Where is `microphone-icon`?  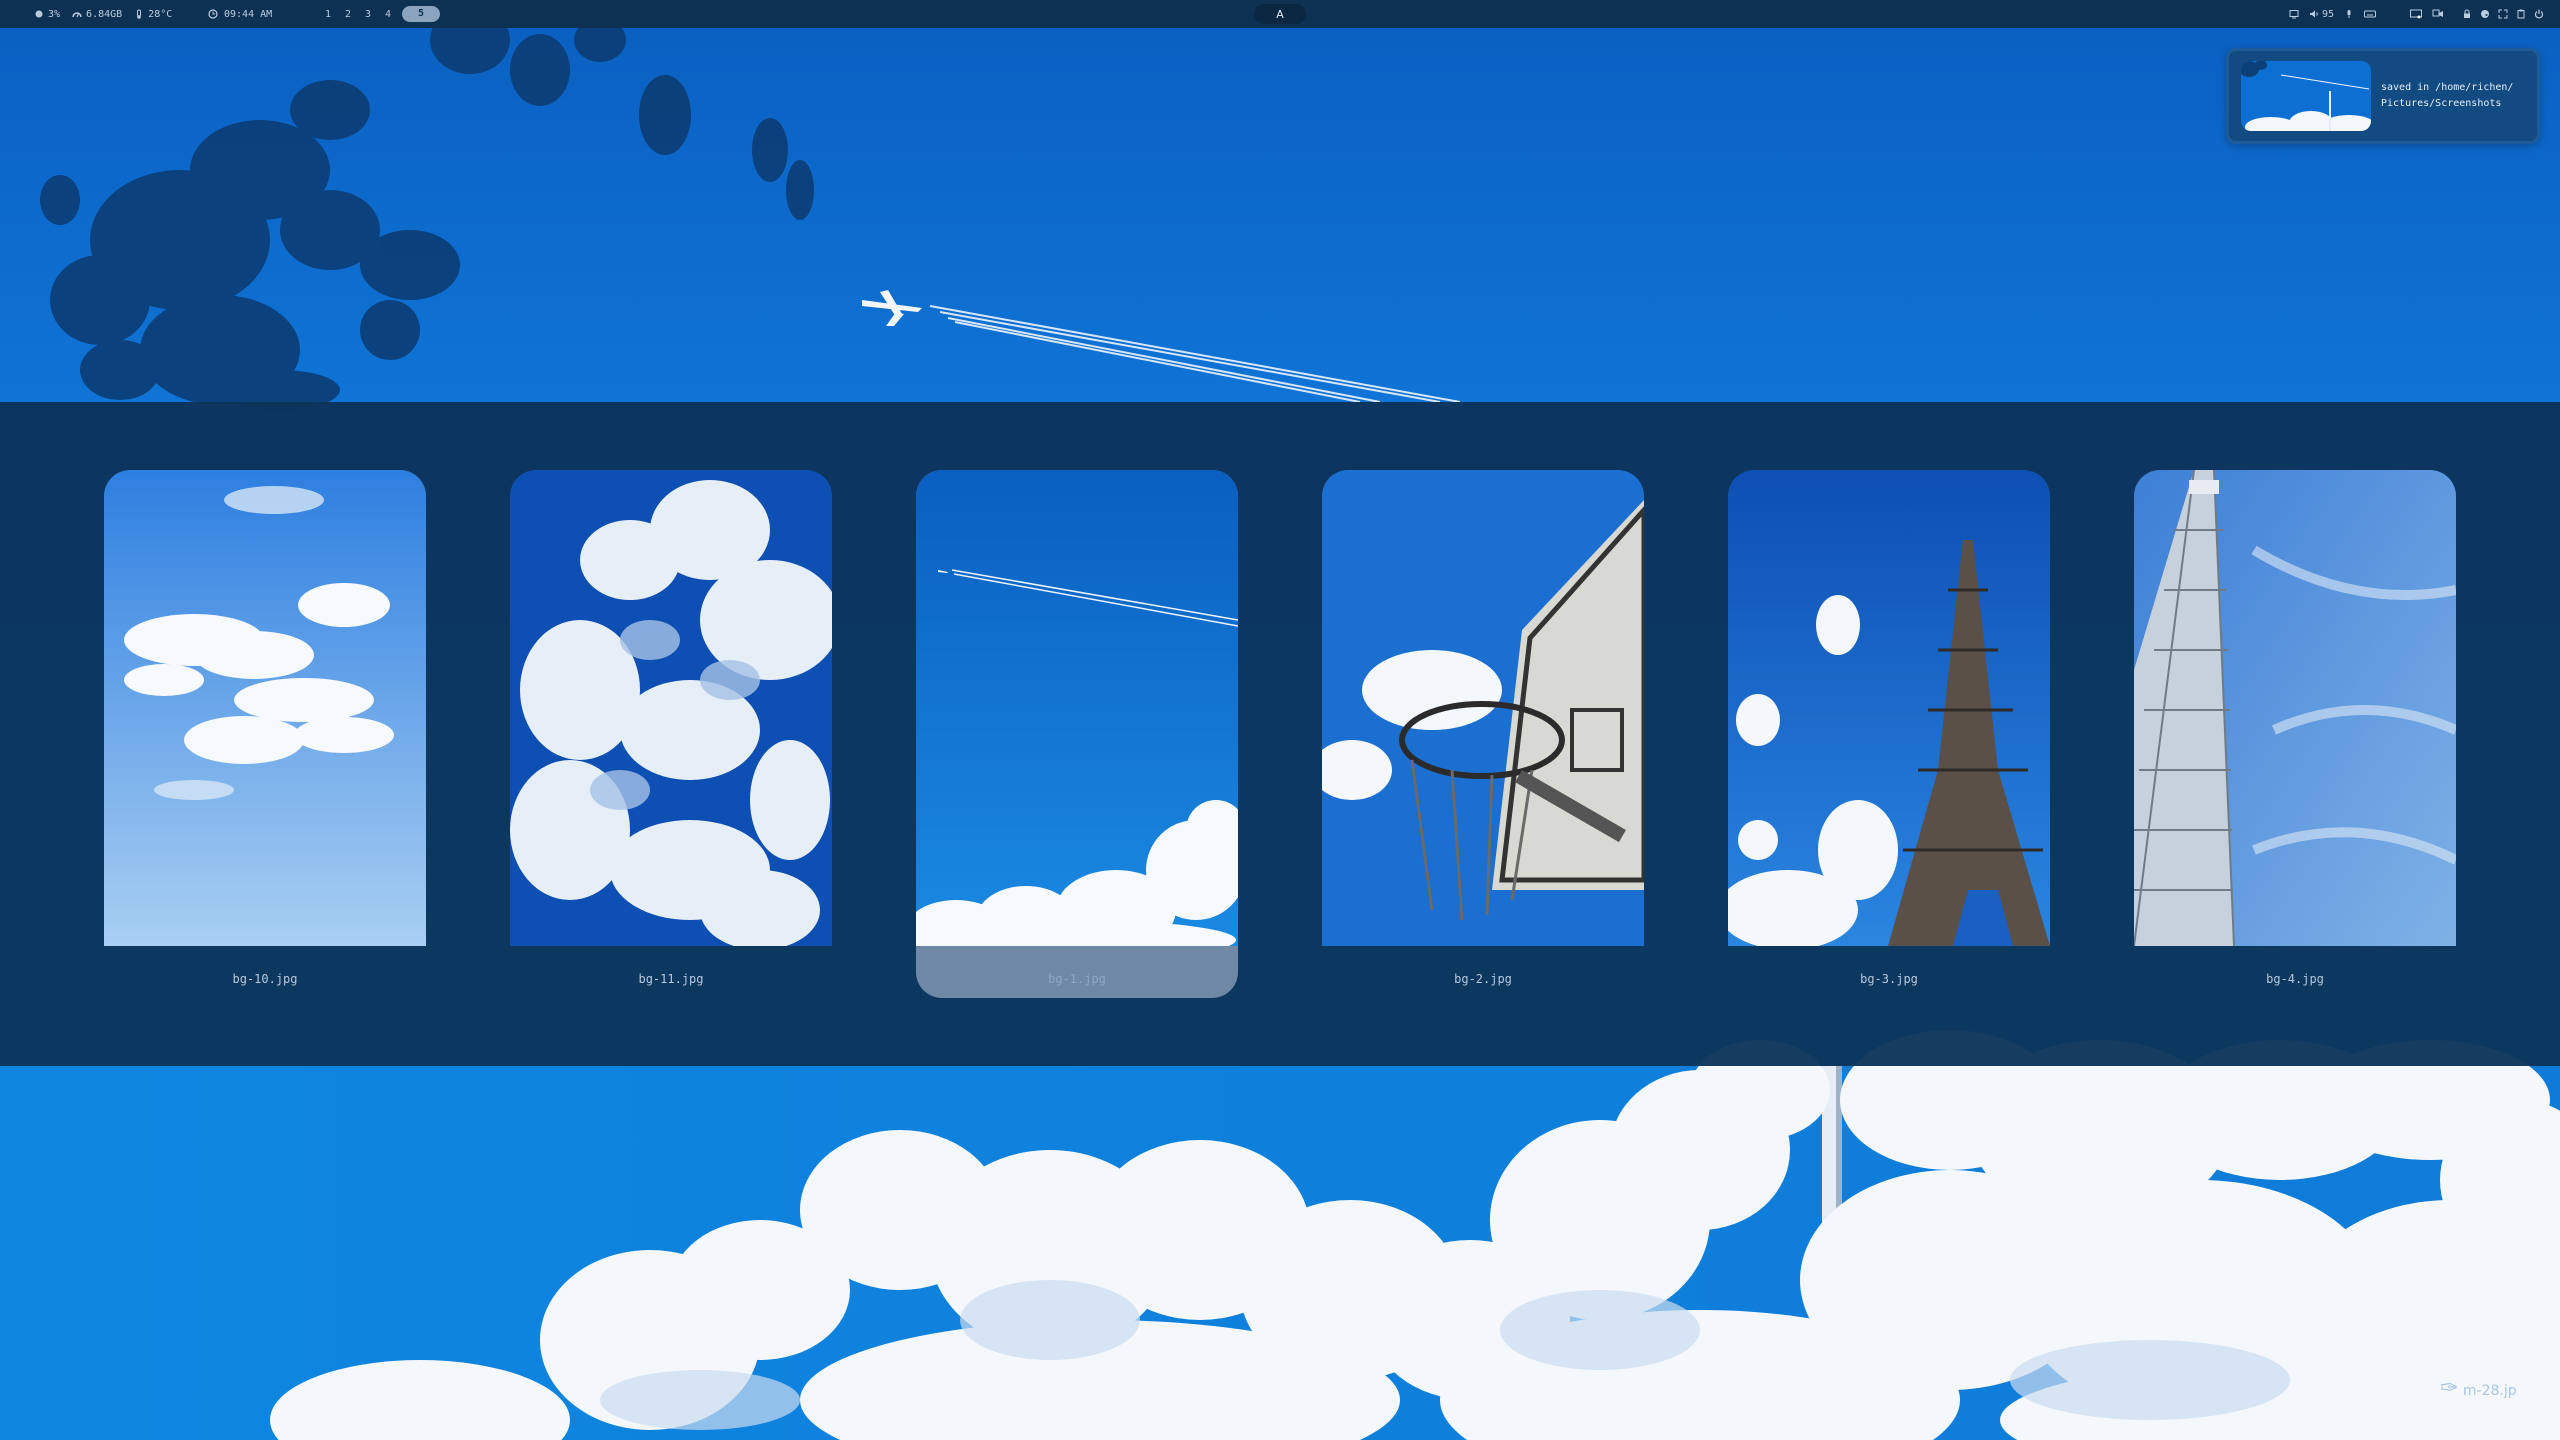
microphone-icon is located at coordinates (2349, 14).